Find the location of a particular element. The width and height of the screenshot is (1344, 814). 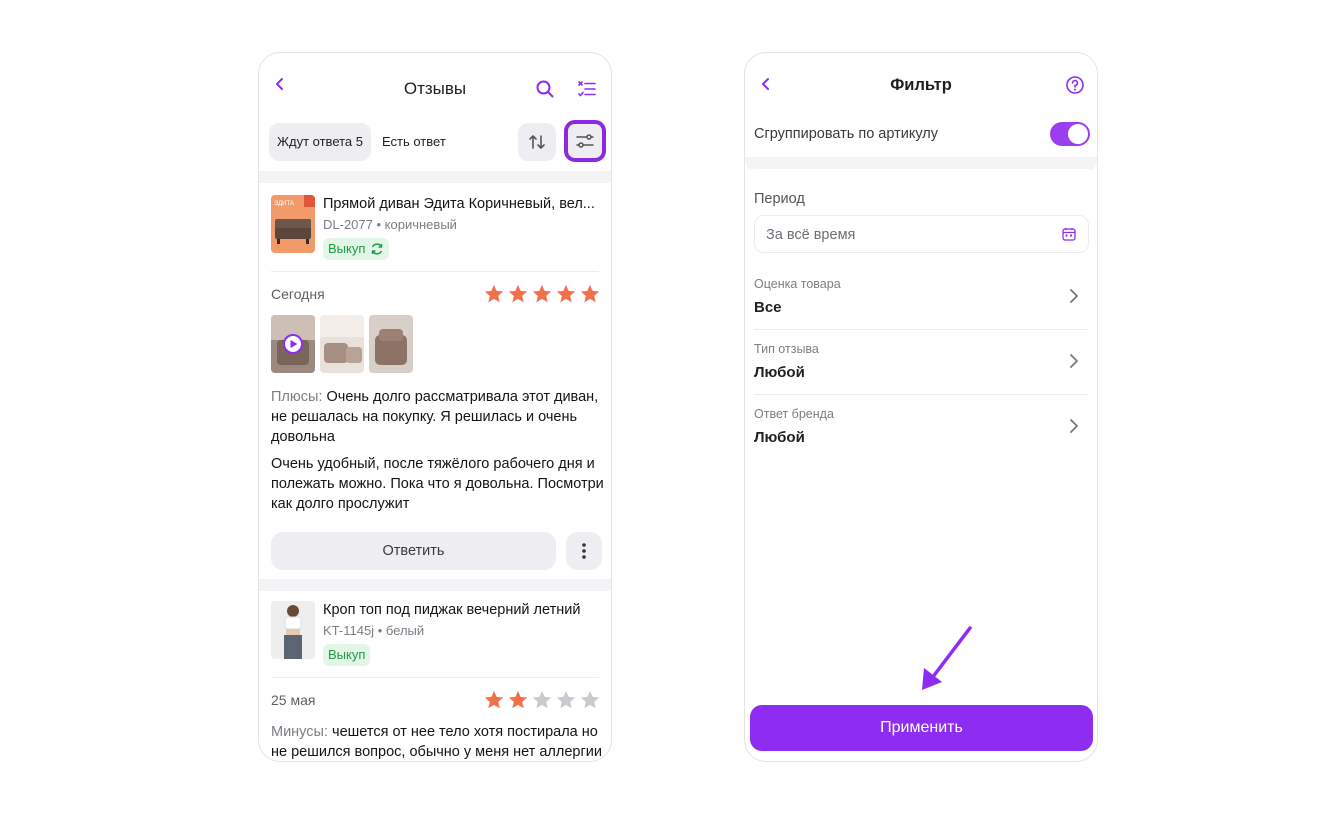

calendar-icon is located at coordinates (1069, 234).